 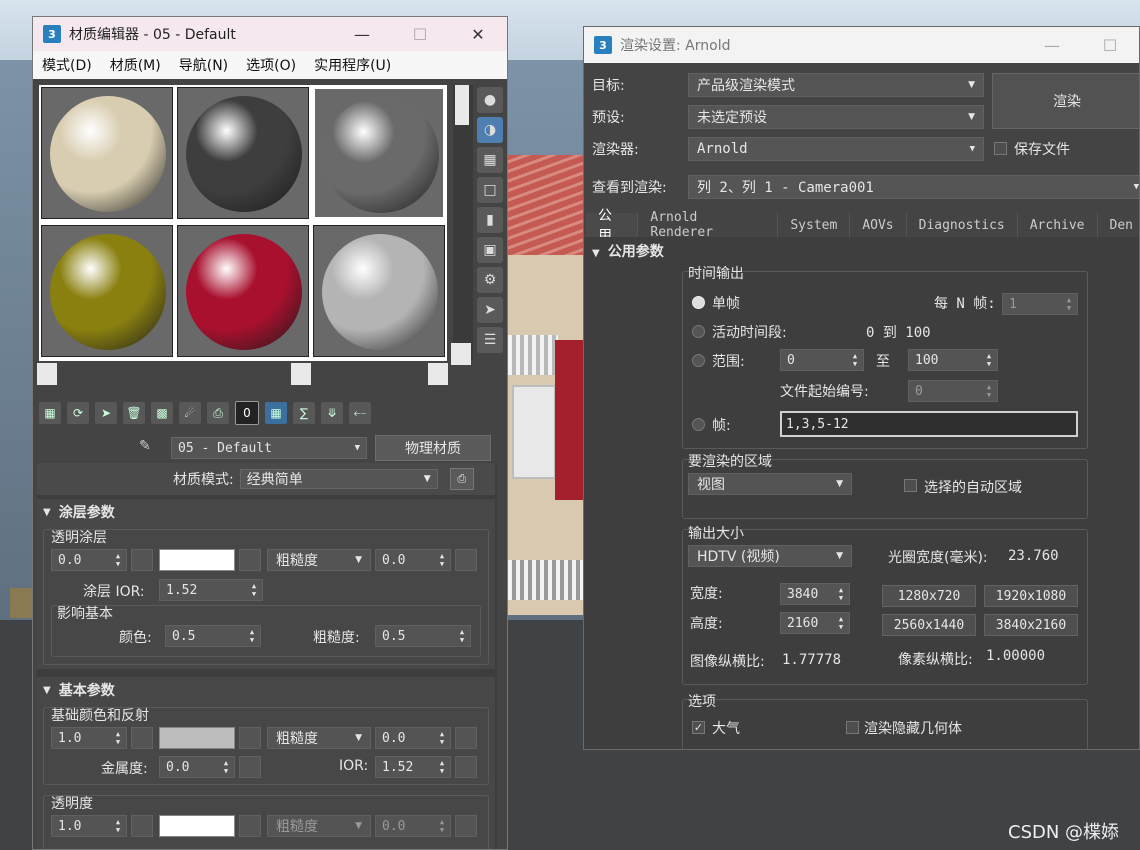 What do you see at coordinates (708, 225) in the screenshot?
I see `tab-arnold-renderer: Arnold Renderer` at bounding box center [708, 225].